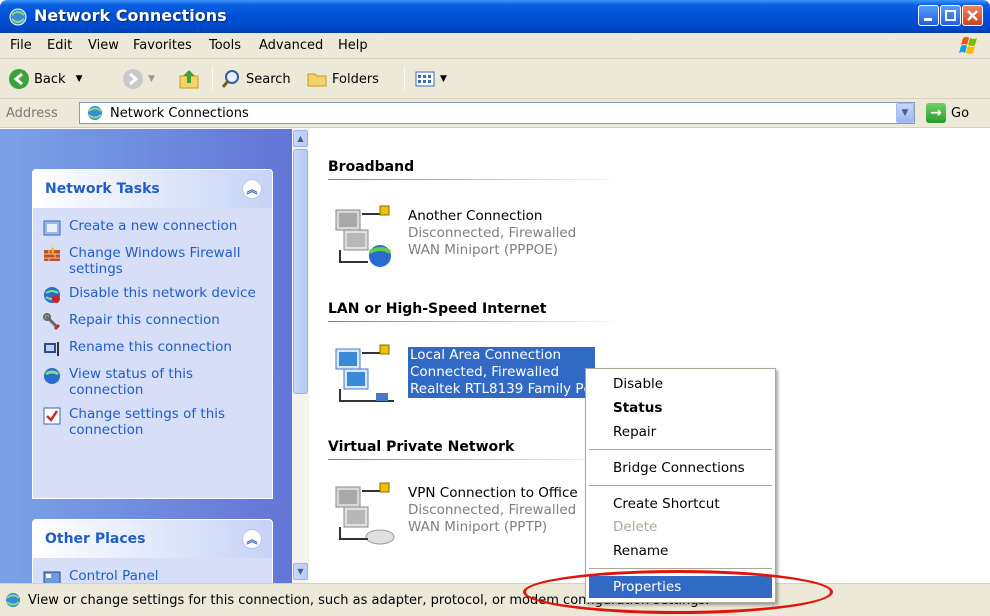 Image resolution: width=990 pixels, height=616 pixels. Describe the element at coordinates (478, 527) in the screenshot. I see `connection-device: WAN Miniport (PPTP)` at that location.